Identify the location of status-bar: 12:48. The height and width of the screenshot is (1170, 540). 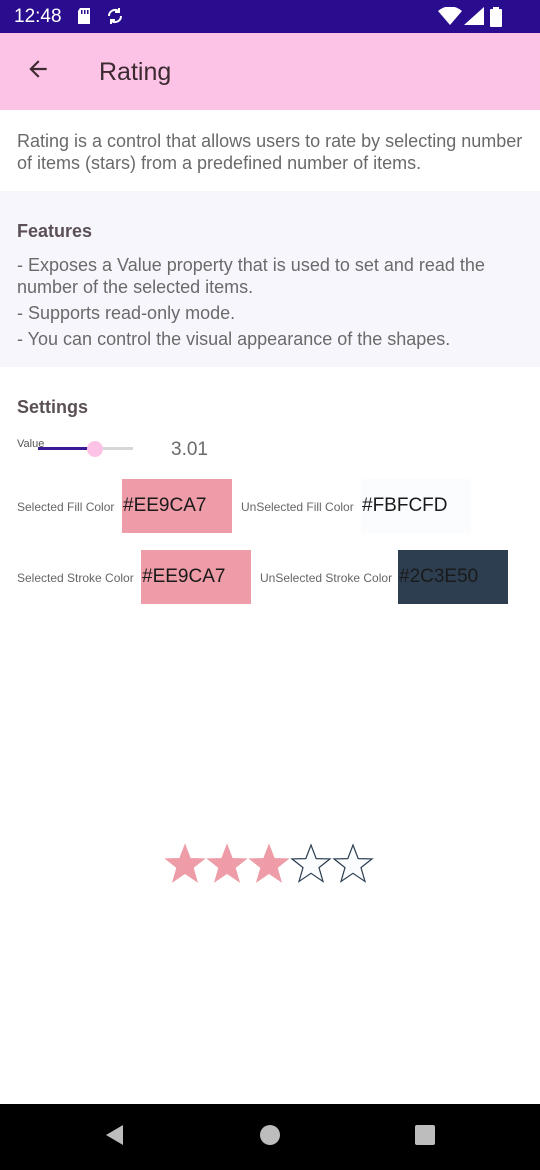
(270, 16).